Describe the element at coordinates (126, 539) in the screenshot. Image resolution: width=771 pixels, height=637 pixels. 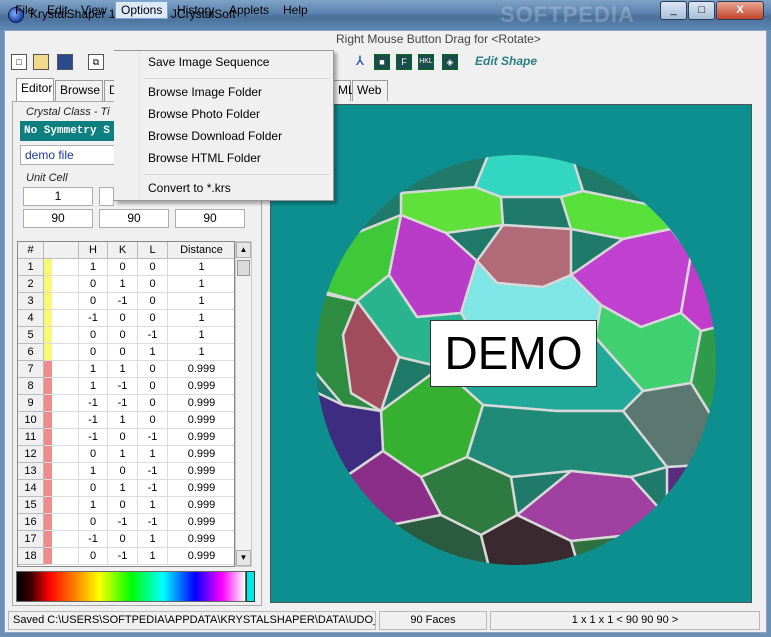
I see `table-row: 17 -1 0 1 0.999` at that location.